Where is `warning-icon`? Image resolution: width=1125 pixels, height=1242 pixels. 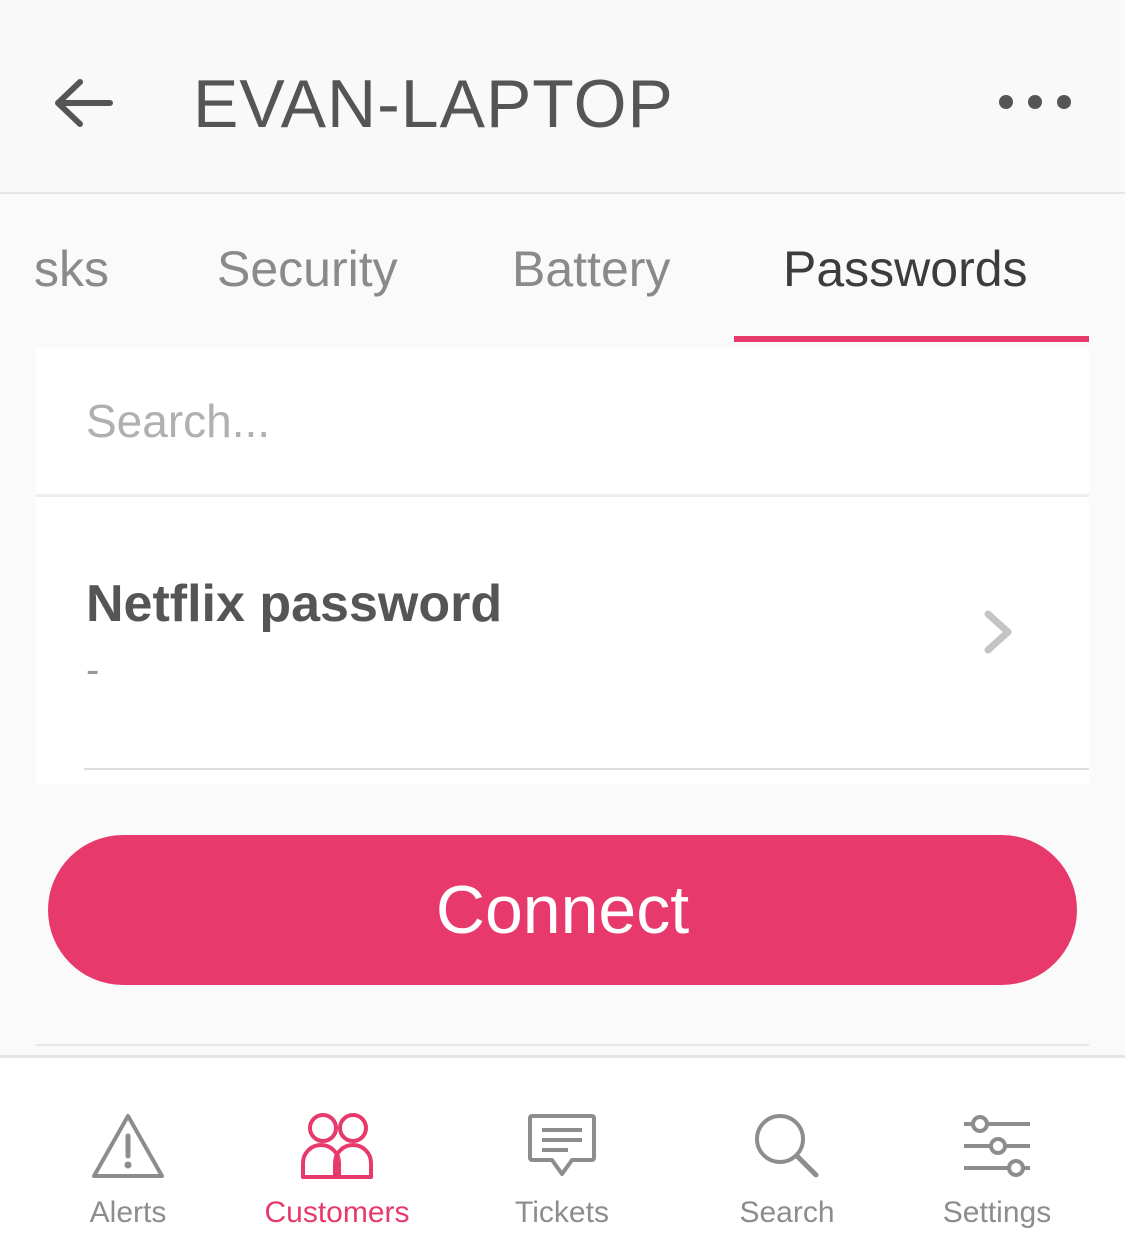
warning-icon is located at coordinates (128, 1146).